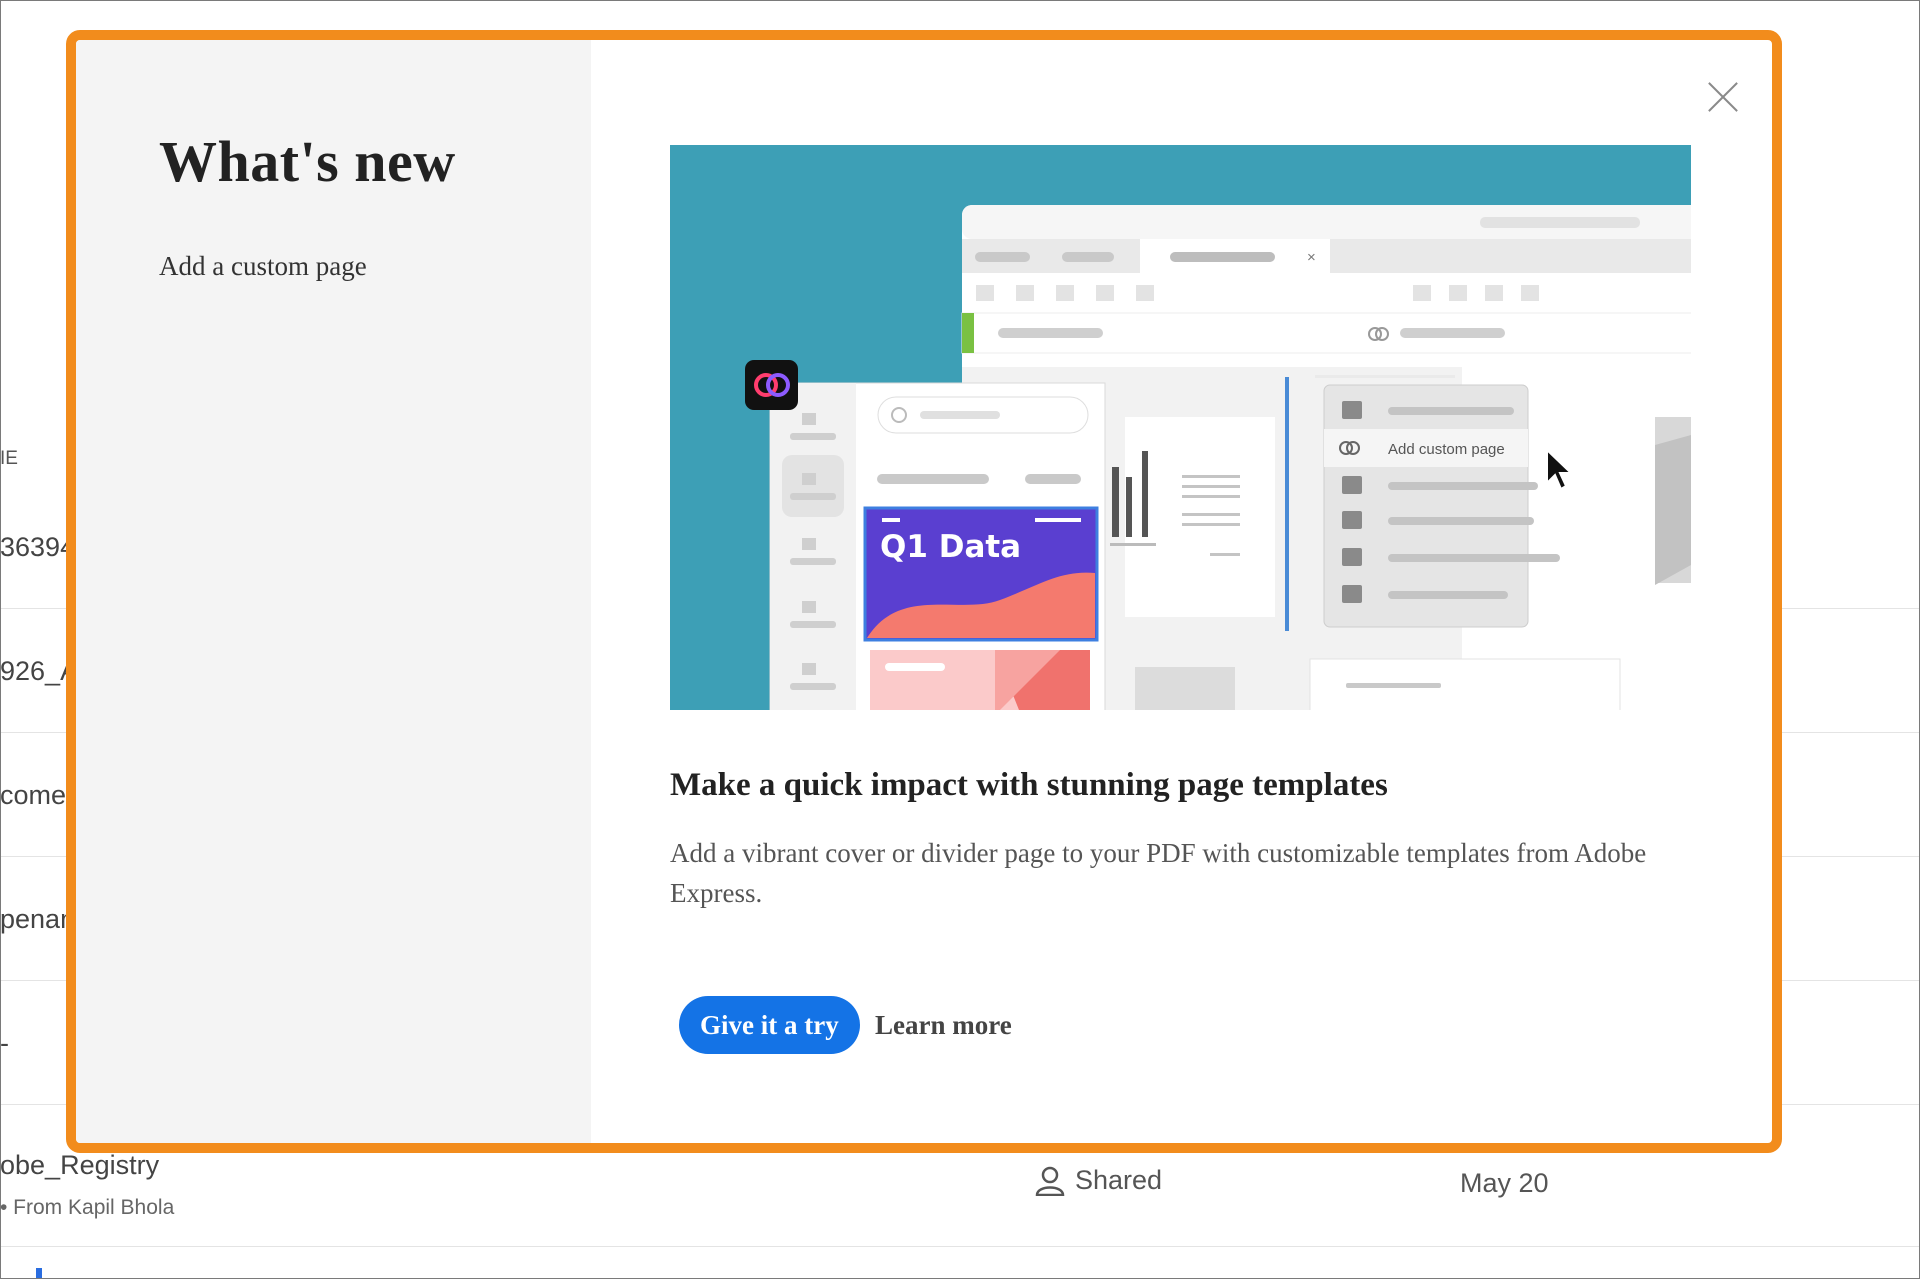 Image resolution: width=1920 pixels, height=1279 pixels. Describe the element at coordinates (80, 1165) in the screenshot. I see `file-name: obe_Registry` at that location.